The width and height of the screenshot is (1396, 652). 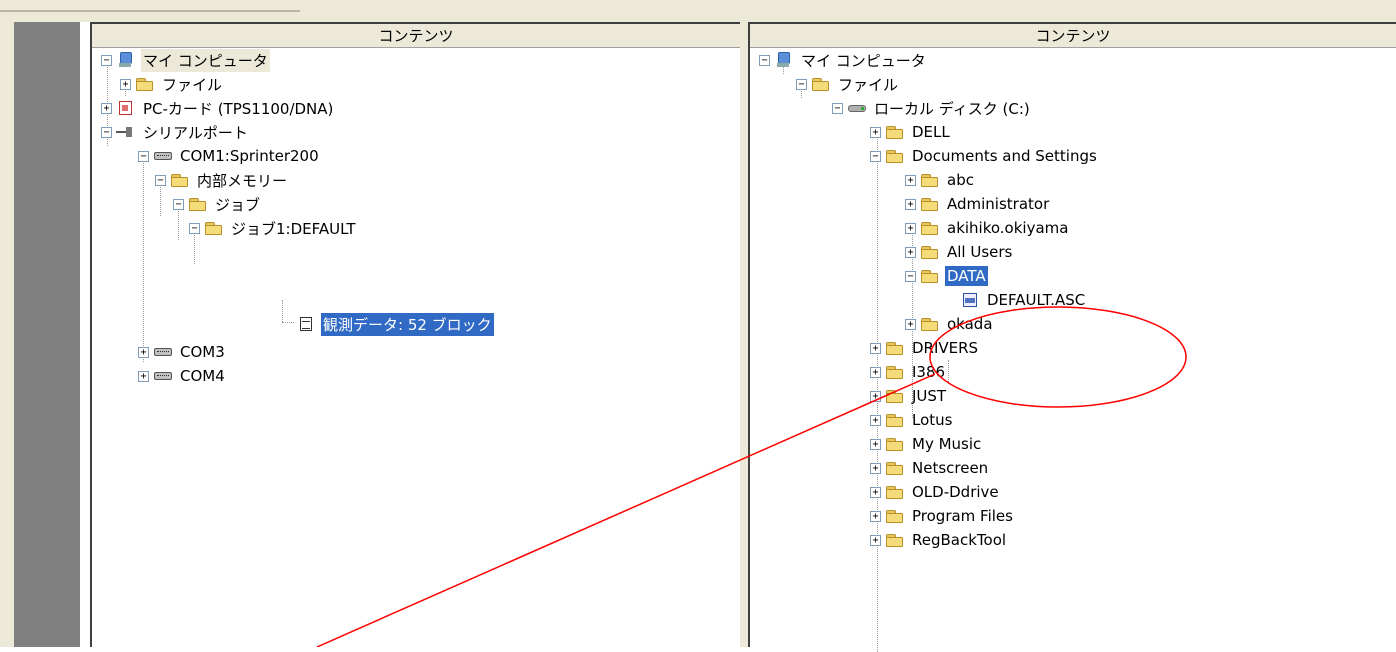 I want to click on tree-node-data: − DATA, so click(x=946, y=276).